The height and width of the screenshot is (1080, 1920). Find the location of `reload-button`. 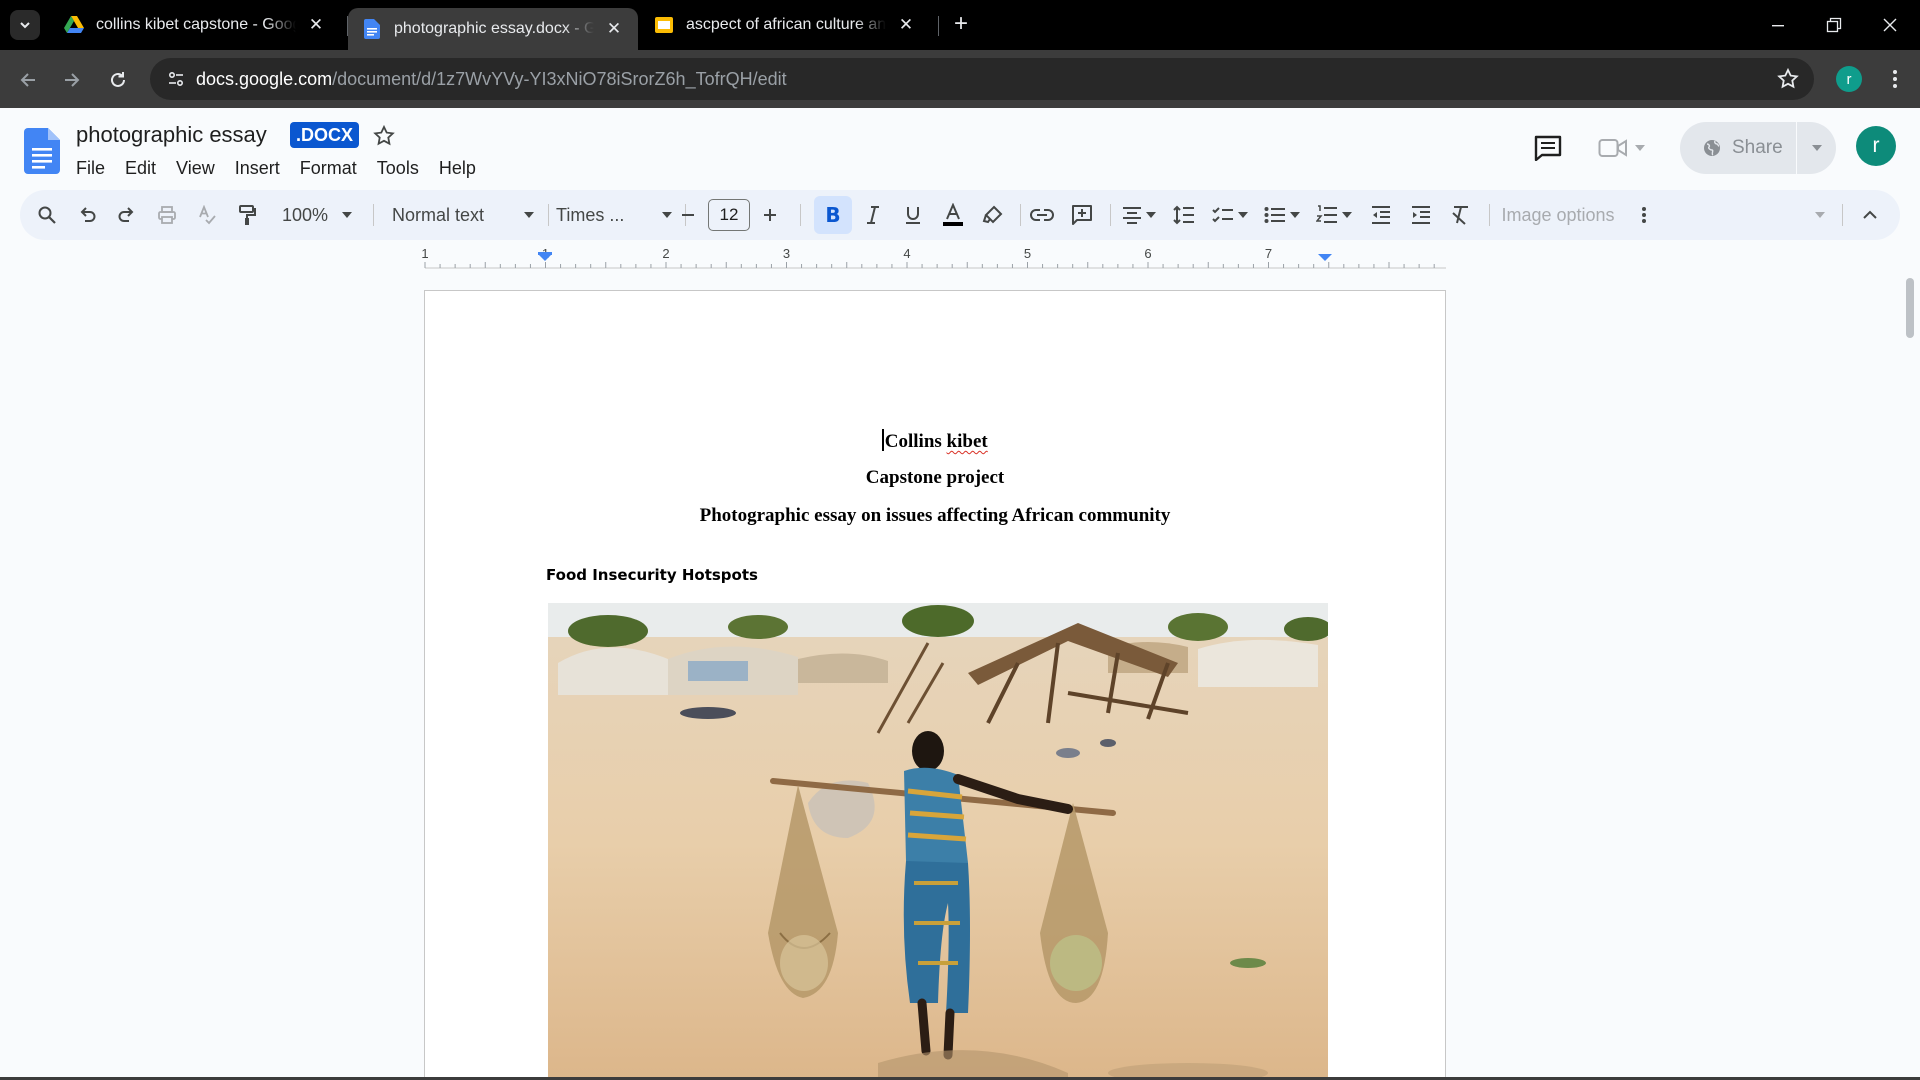

reload-button is located at coordinates (118, 80).